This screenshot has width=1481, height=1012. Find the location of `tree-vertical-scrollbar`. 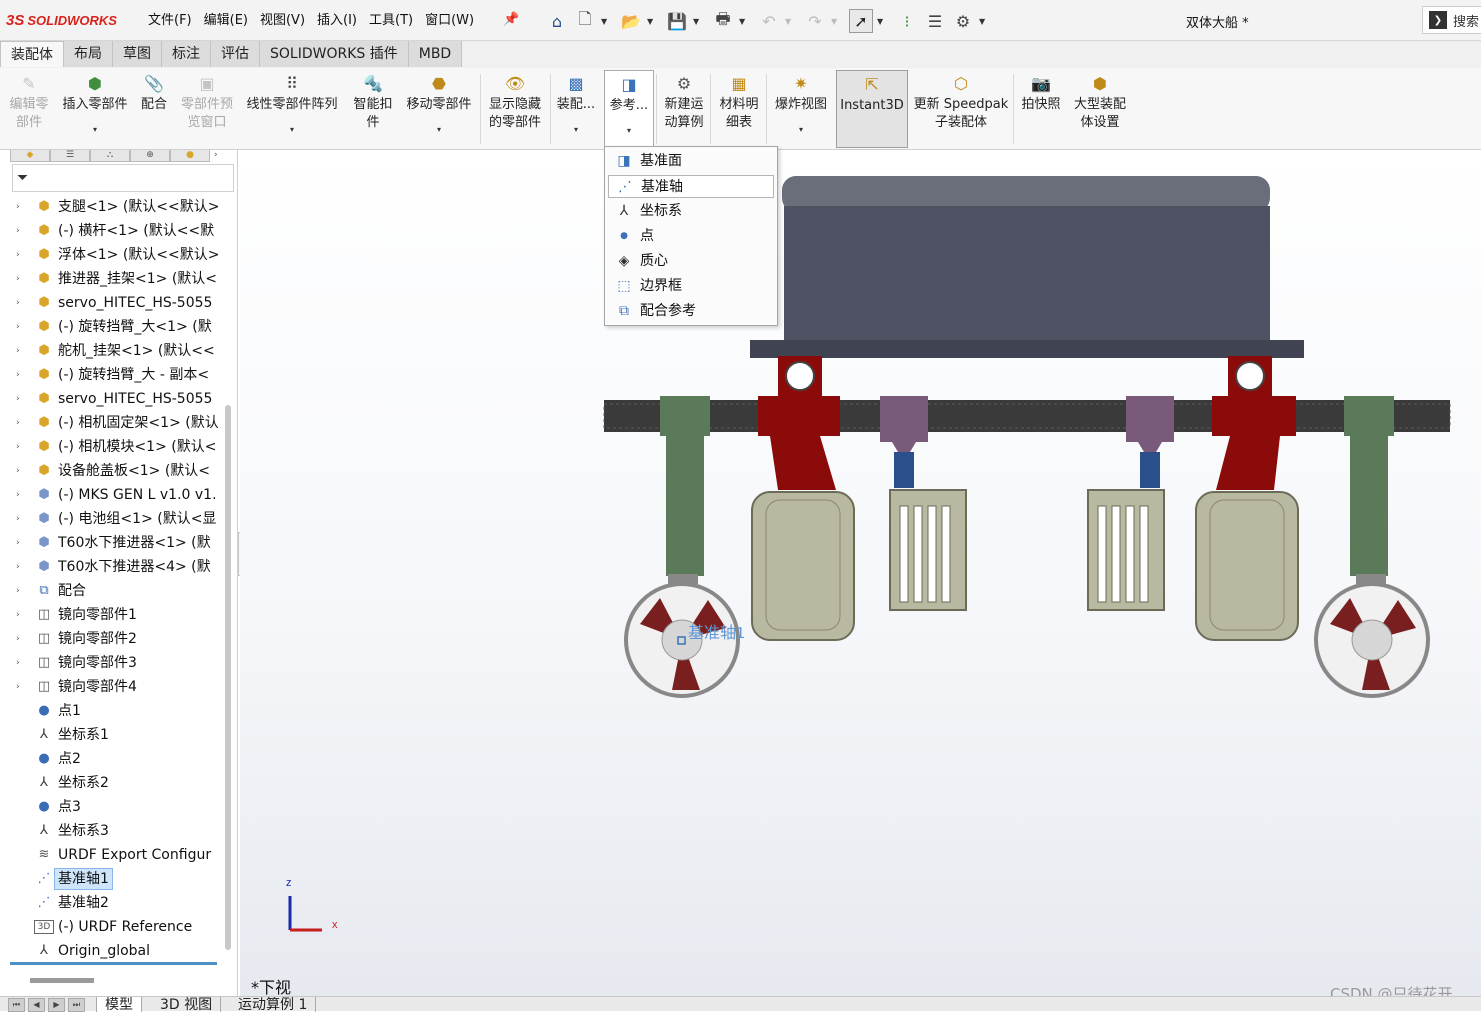

tree-vertical-scrollbar is located at coordinates (228, 677).